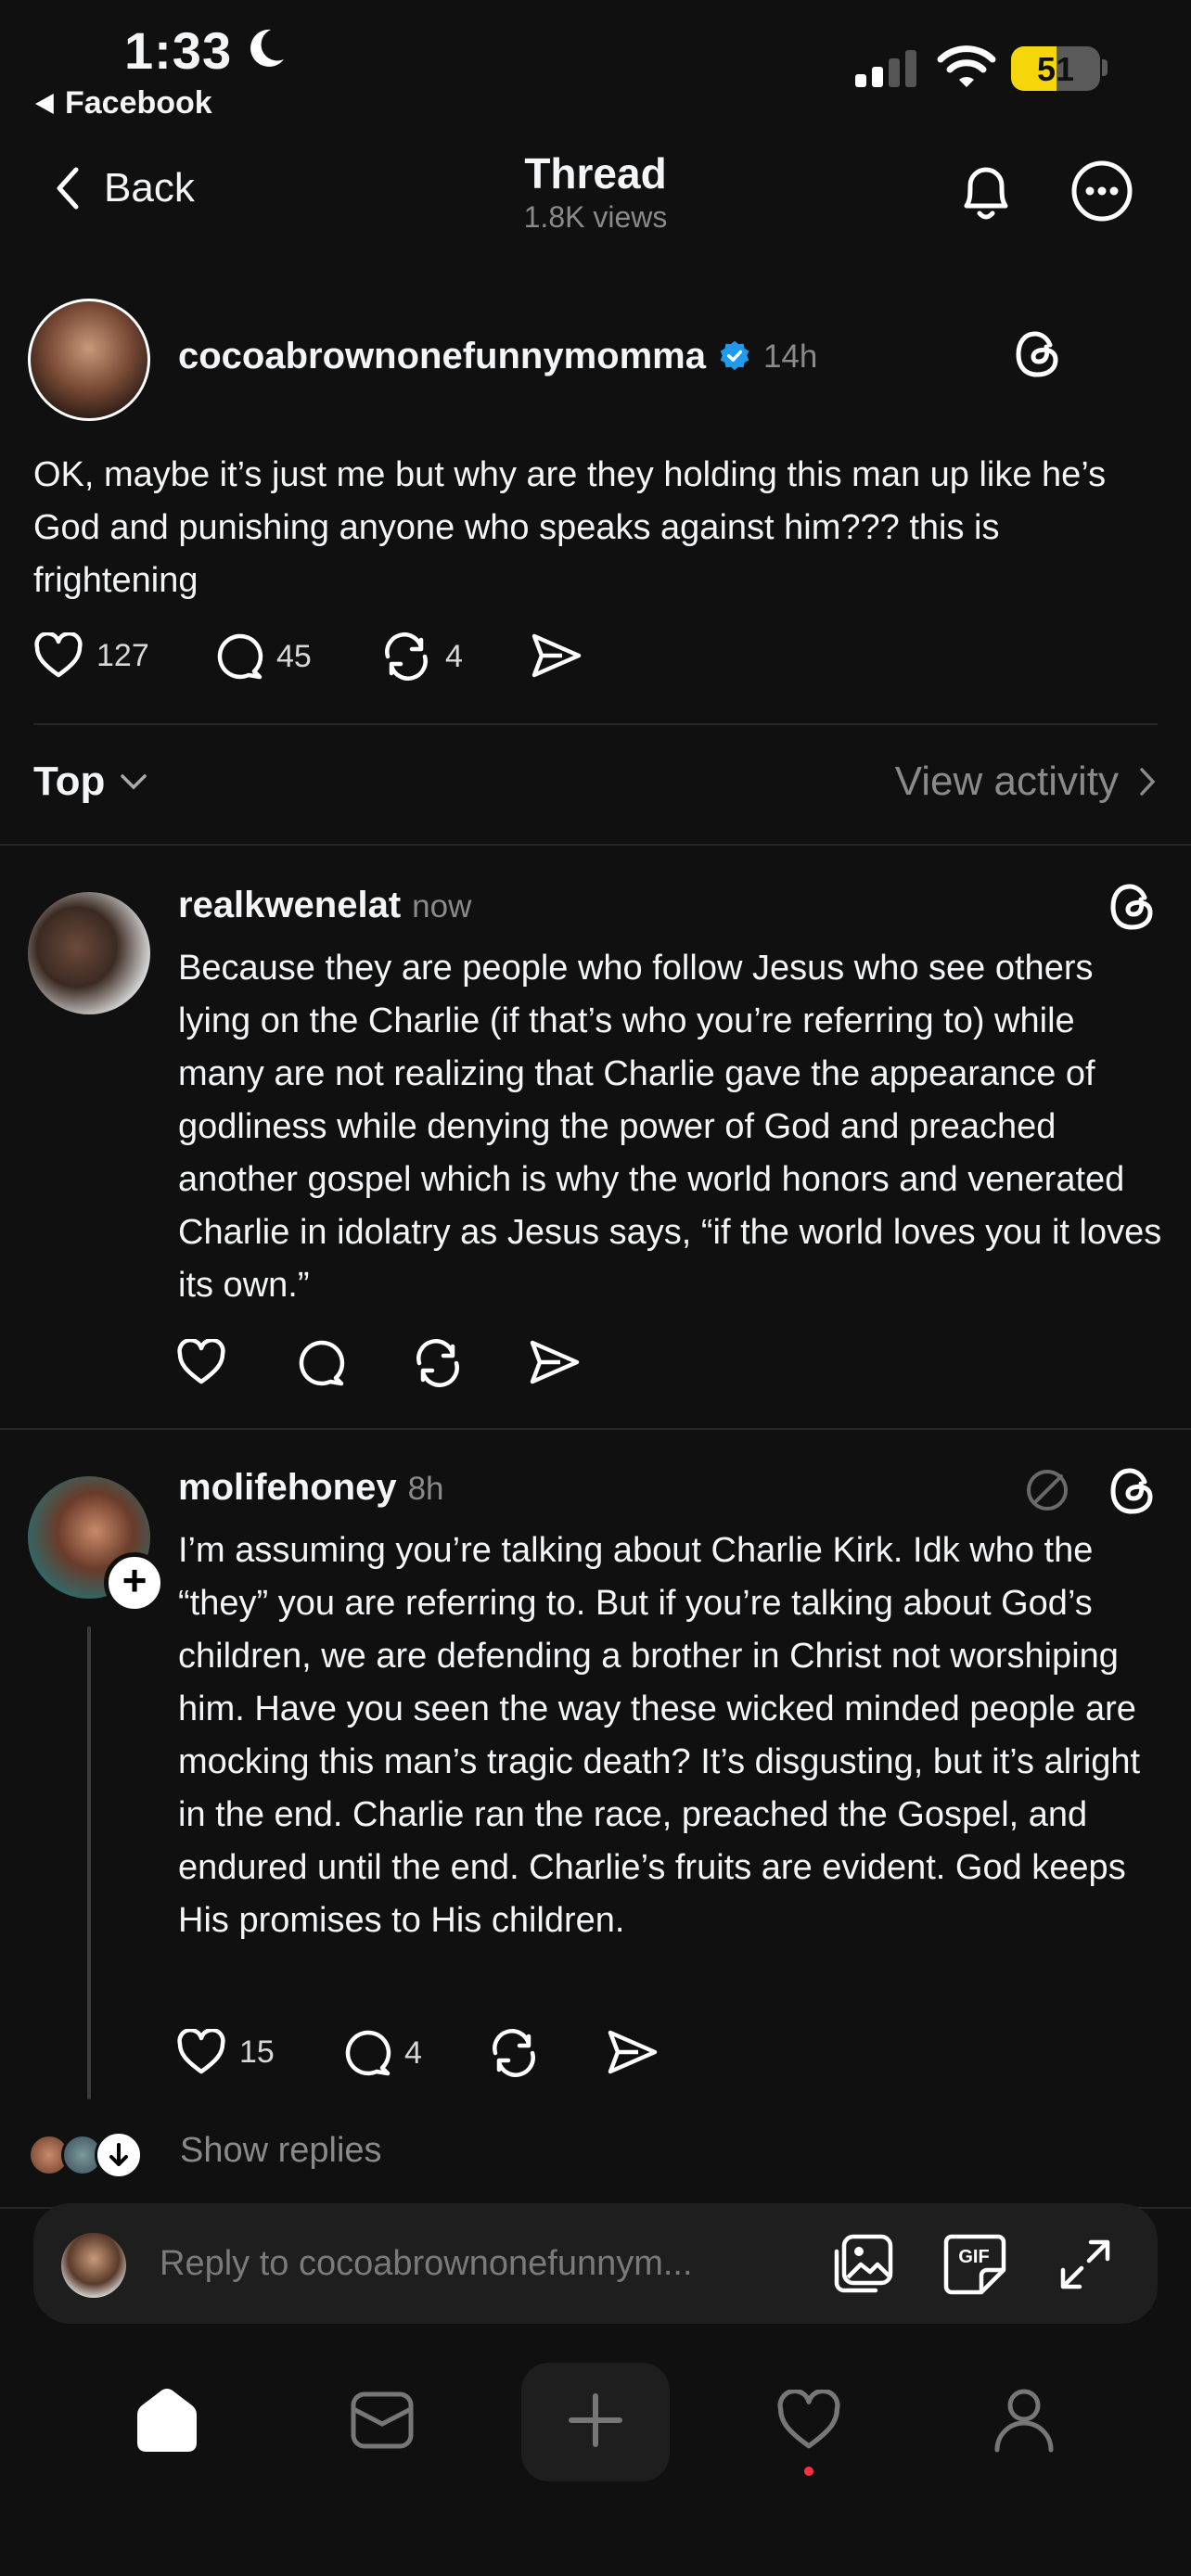  I want to click on comment-button: 4, so click(381, 2053).